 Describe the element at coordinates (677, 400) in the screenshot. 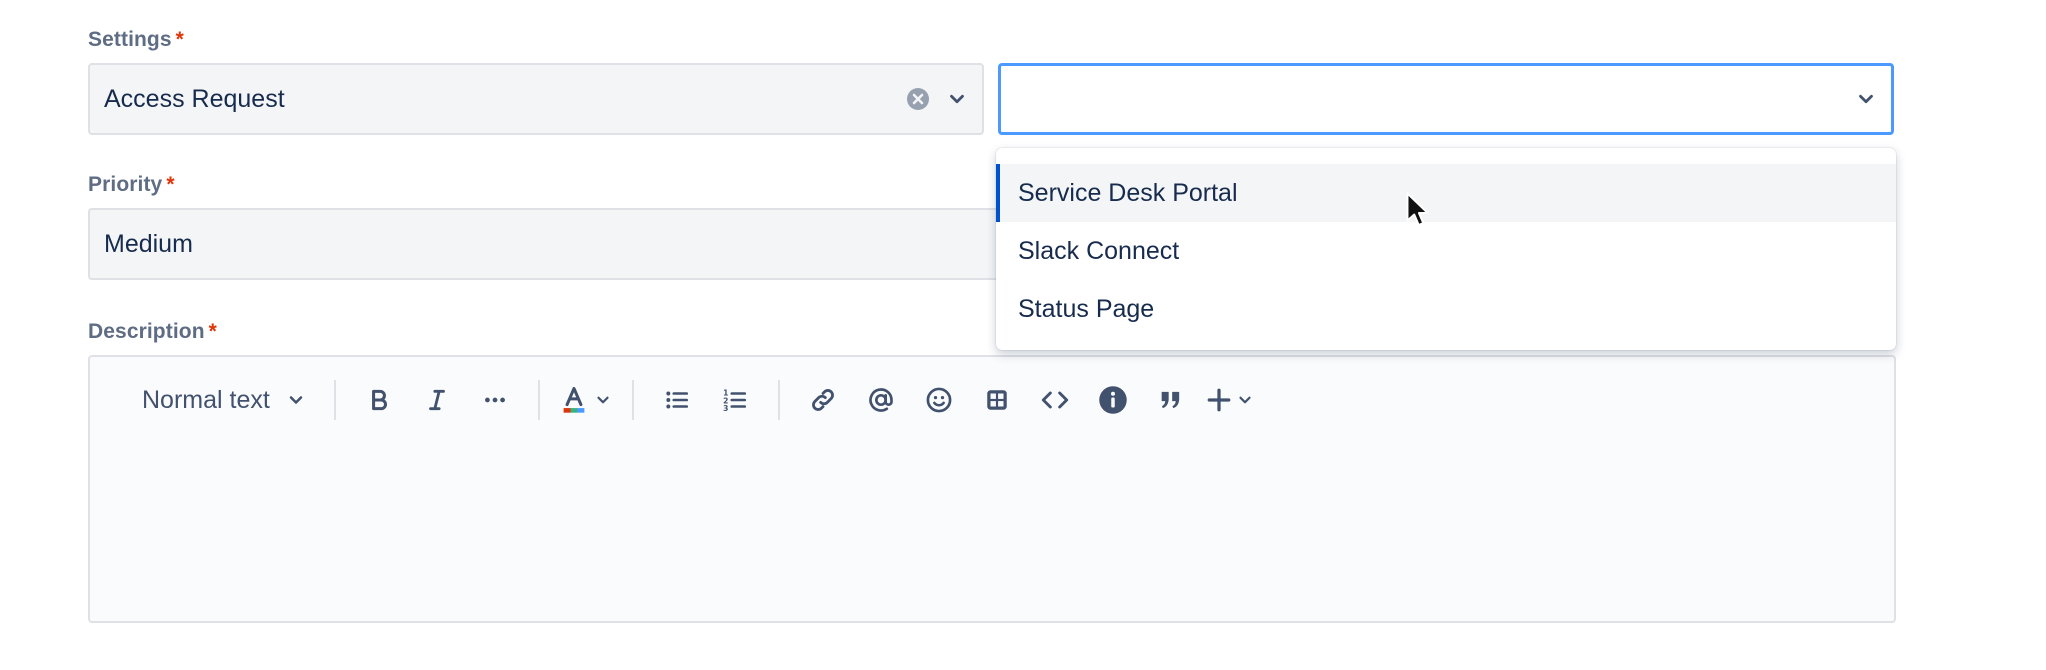

I see `bullet-list-icon` at that location.